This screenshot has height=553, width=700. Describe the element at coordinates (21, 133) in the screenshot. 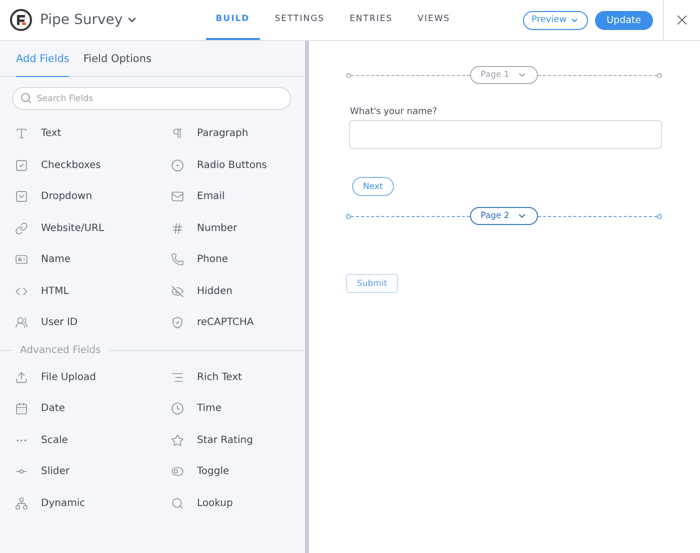

I see `text-icon` at that location.